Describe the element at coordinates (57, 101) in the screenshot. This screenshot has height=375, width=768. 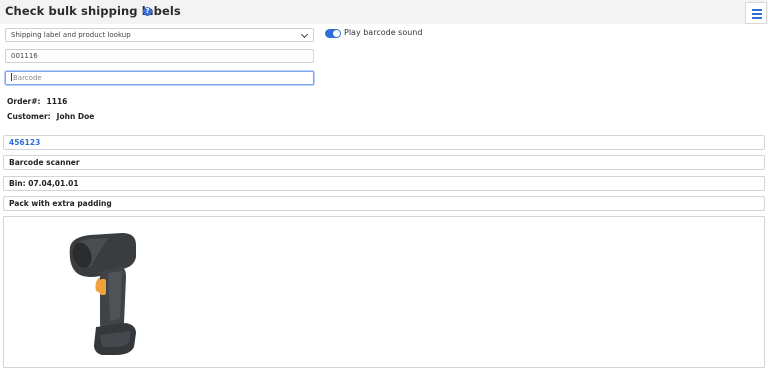
I see `order-value: 1116` at that location.